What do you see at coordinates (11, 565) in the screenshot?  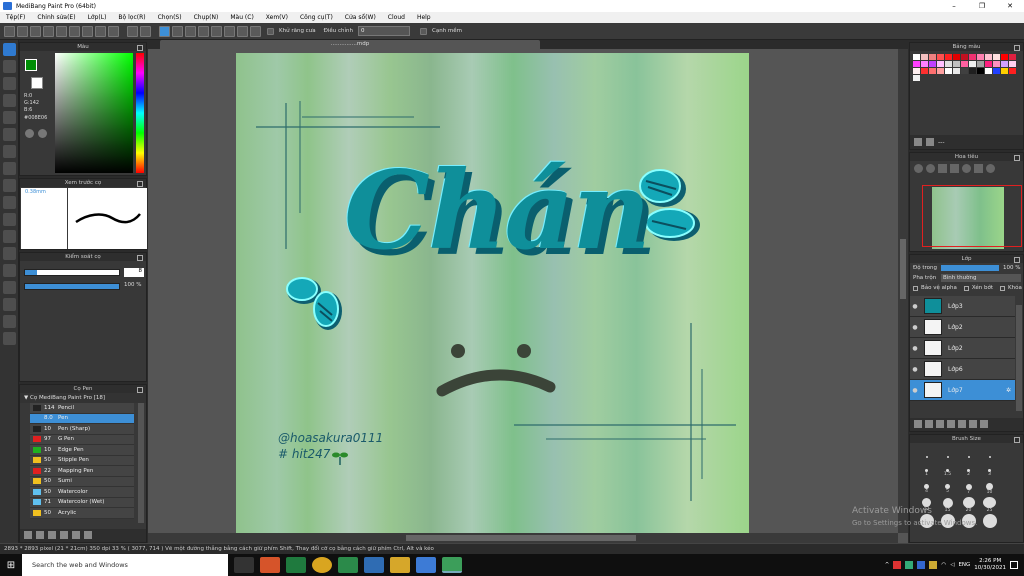 I see `windows-start-icon: ⊞` at bounding box center [11, 565].